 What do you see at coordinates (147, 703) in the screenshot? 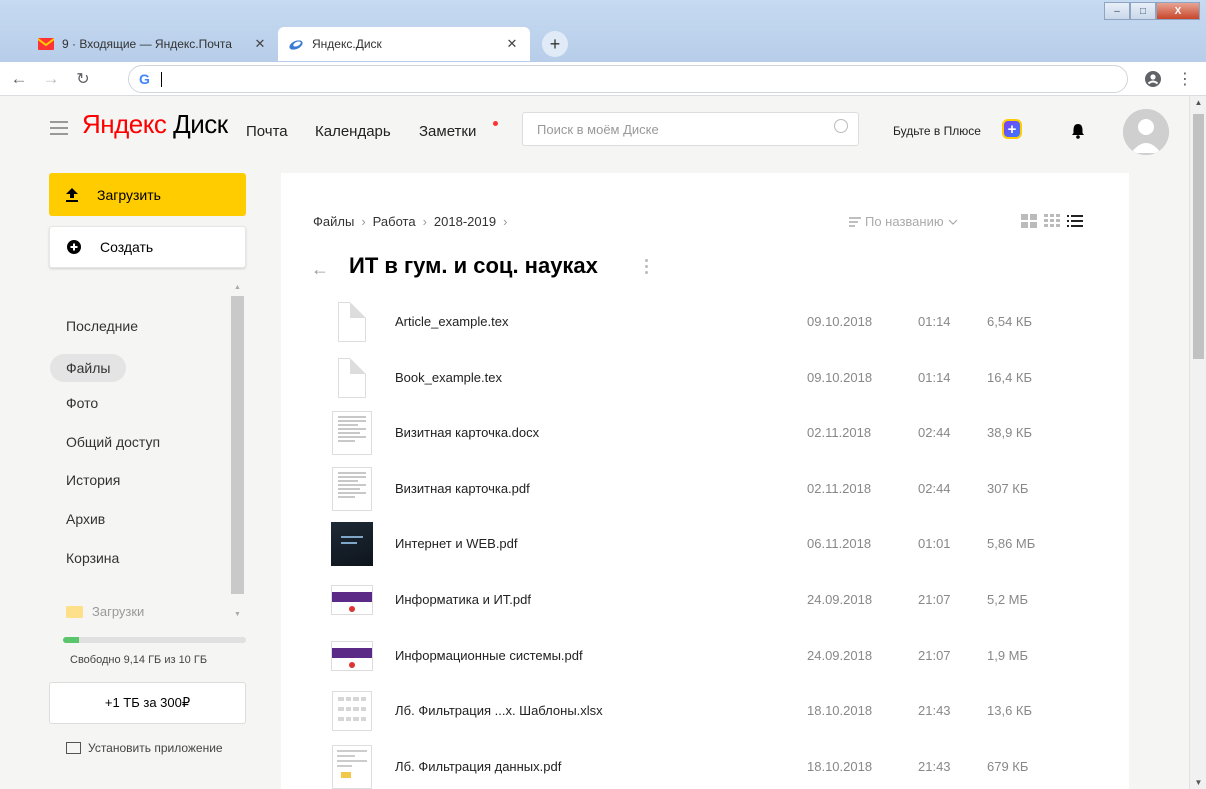
I see `buy-space-button: +1 ТБ за 300₽` at bounding box center [147, 703].